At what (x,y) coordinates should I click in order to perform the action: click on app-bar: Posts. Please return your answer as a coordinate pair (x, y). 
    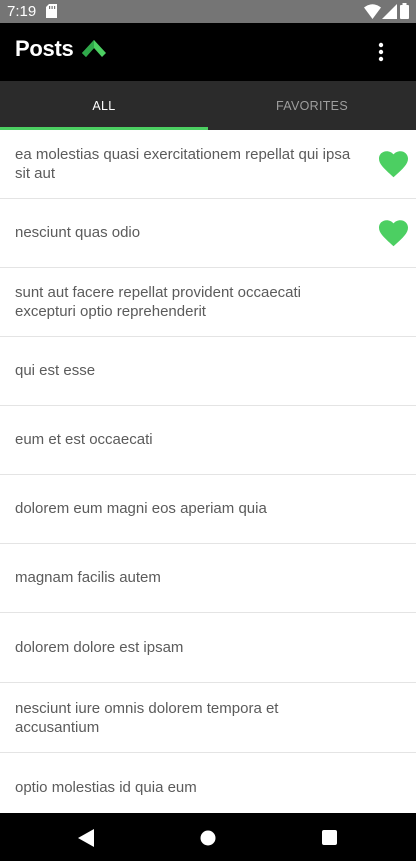
    Looking at the image, I should click on (208, 52).